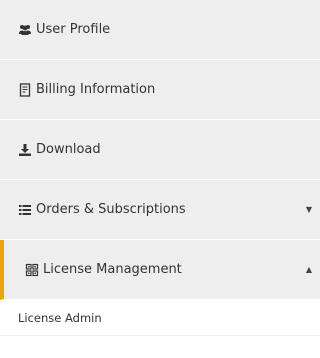 The width and height of the screenshot is (320, 358). What do you see at coordinates (309, 269) in the screenshot?
I see `chevron-up-icon: ▲` at bounding box center [309, 269].